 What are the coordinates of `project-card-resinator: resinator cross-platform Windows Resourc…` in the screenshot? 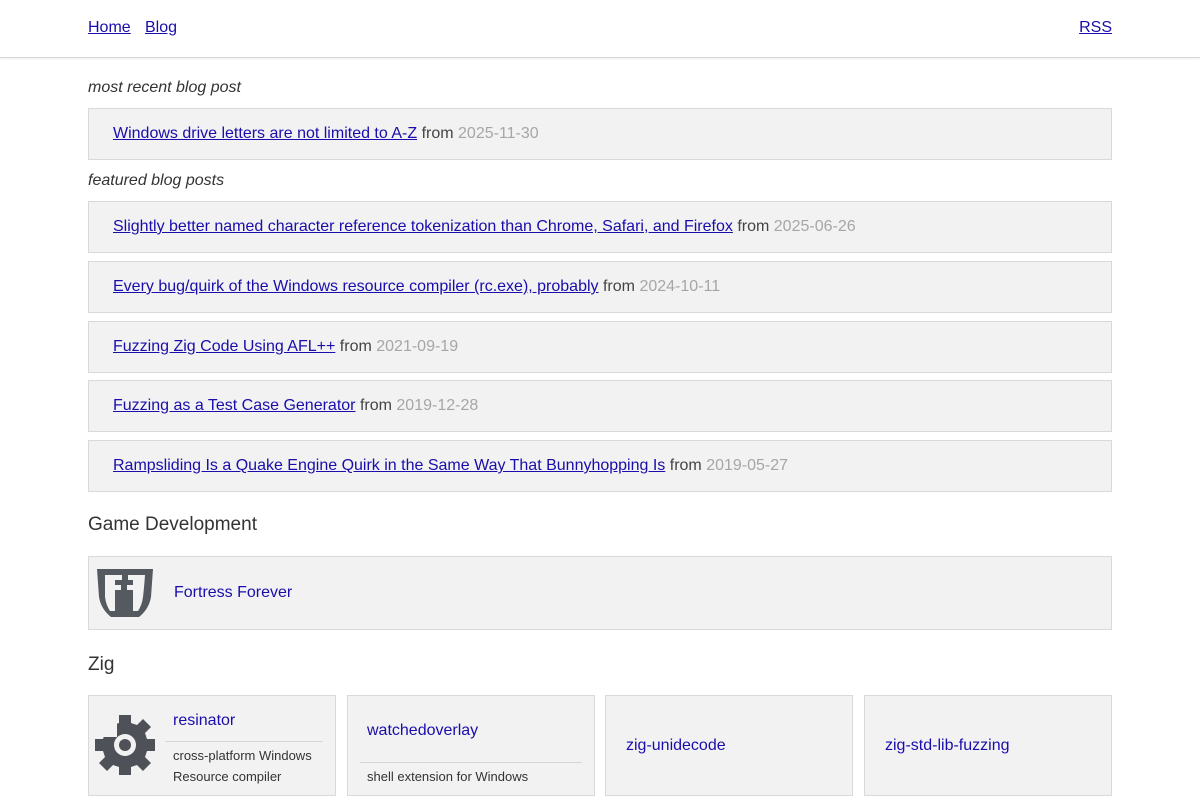 It's located at (212, 745).